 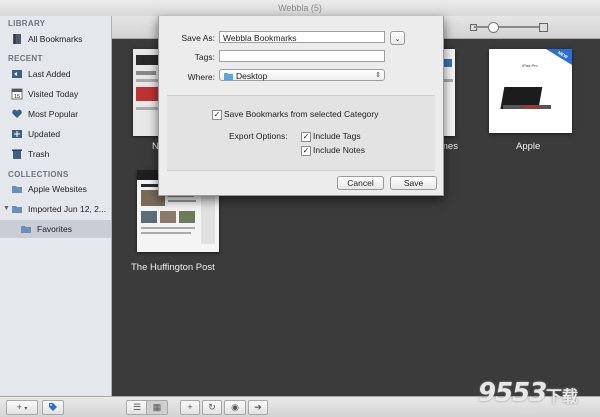 I want to click on preview-button: ◉, so click(x=235, y=407).